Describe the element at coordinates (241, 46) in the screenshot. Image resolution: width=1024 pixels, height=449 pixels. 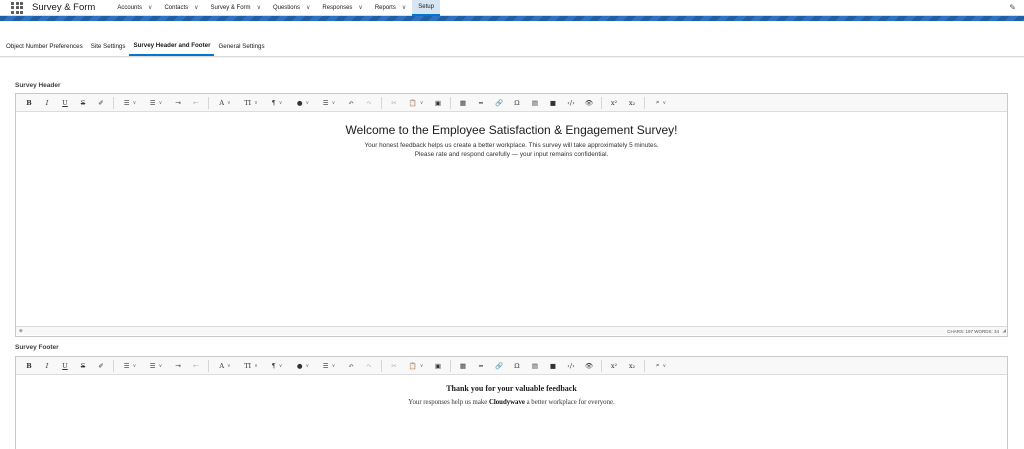
I see `tab-general-settings: General Settings` at that location.